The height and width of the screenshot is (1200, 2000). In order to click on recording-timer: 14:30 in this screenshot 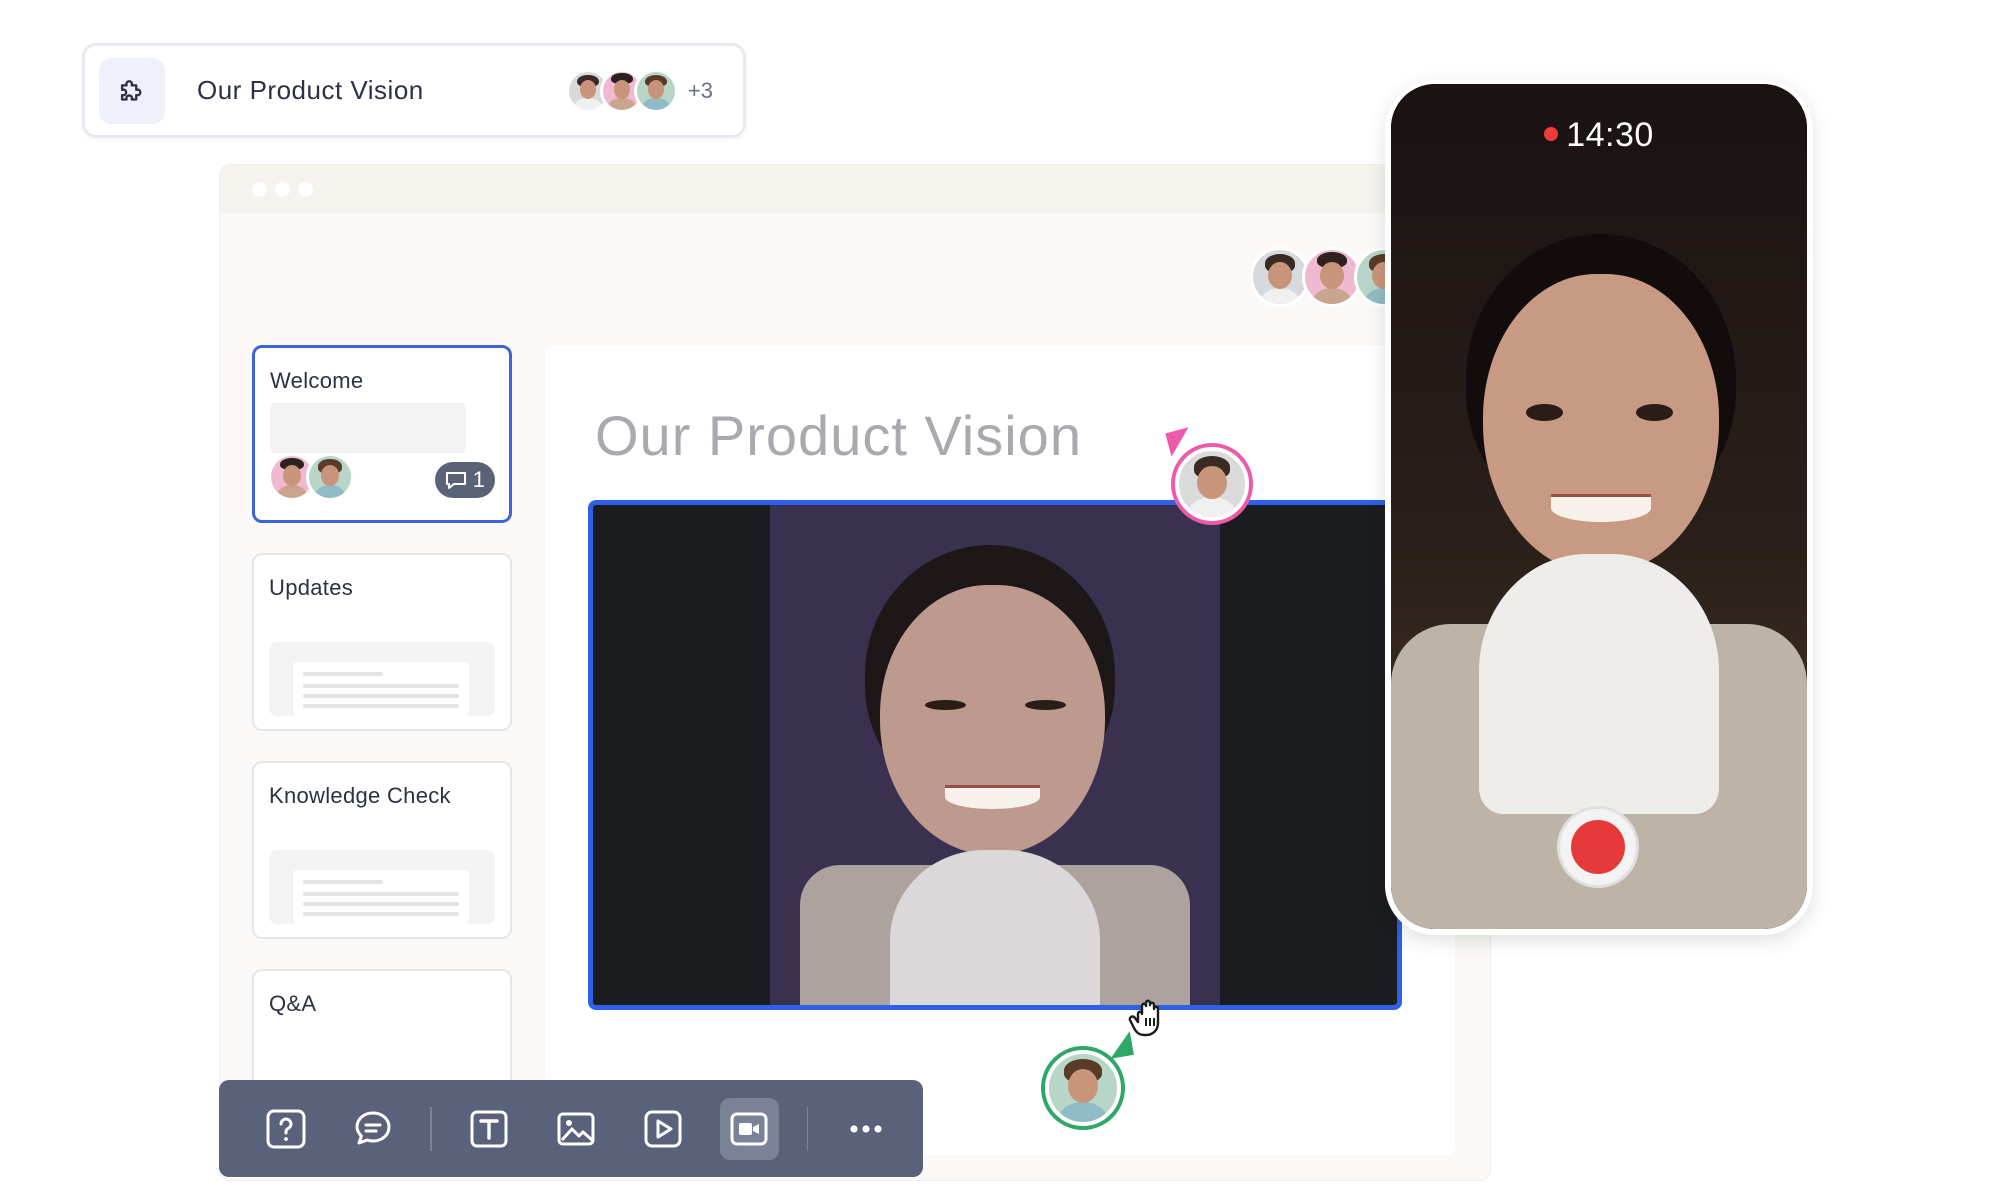, I will do `click(1599, 135)`.